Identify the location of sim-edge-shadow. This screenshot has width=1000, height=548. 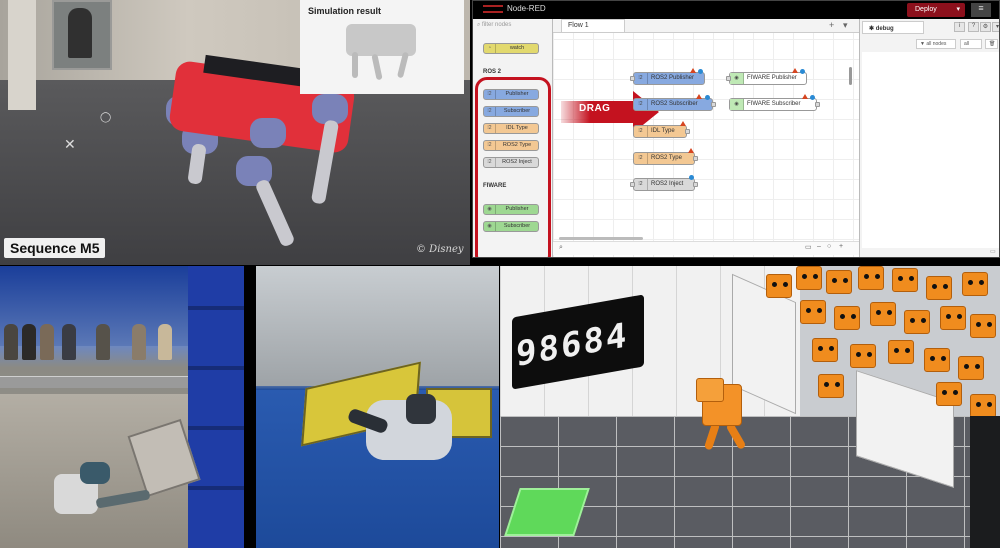
(985, 482).